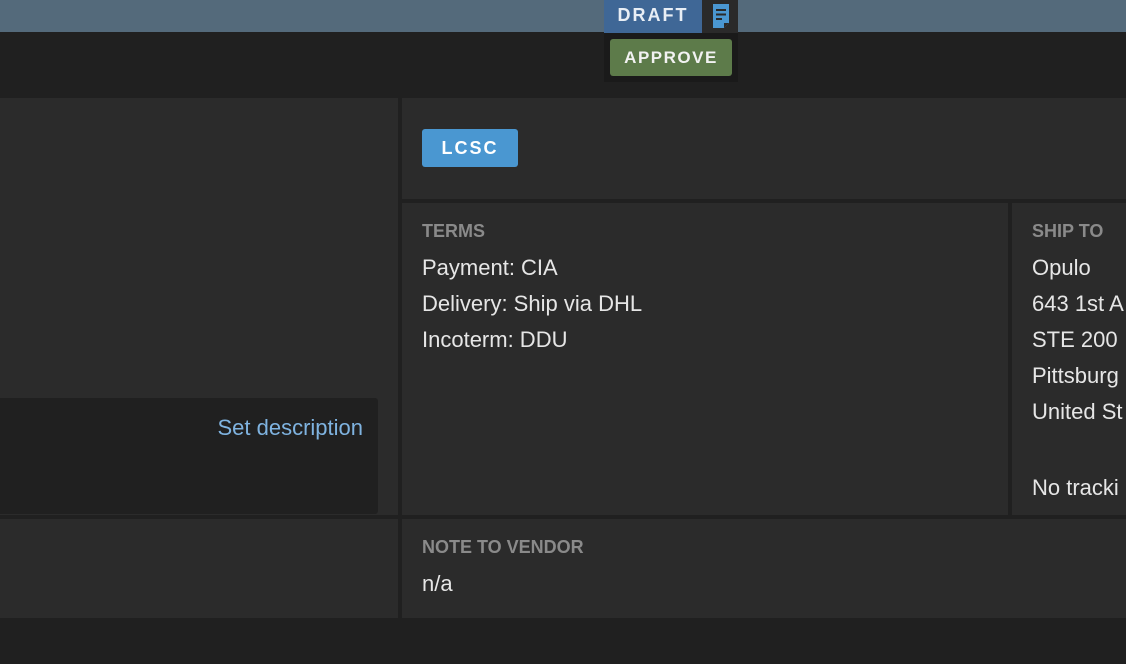 The height and width of the screenshot is (664, 1126). Describe the element at coordinates (1061, 267) in the screenshot. I see `ship-to-line: Opulo` at that location.